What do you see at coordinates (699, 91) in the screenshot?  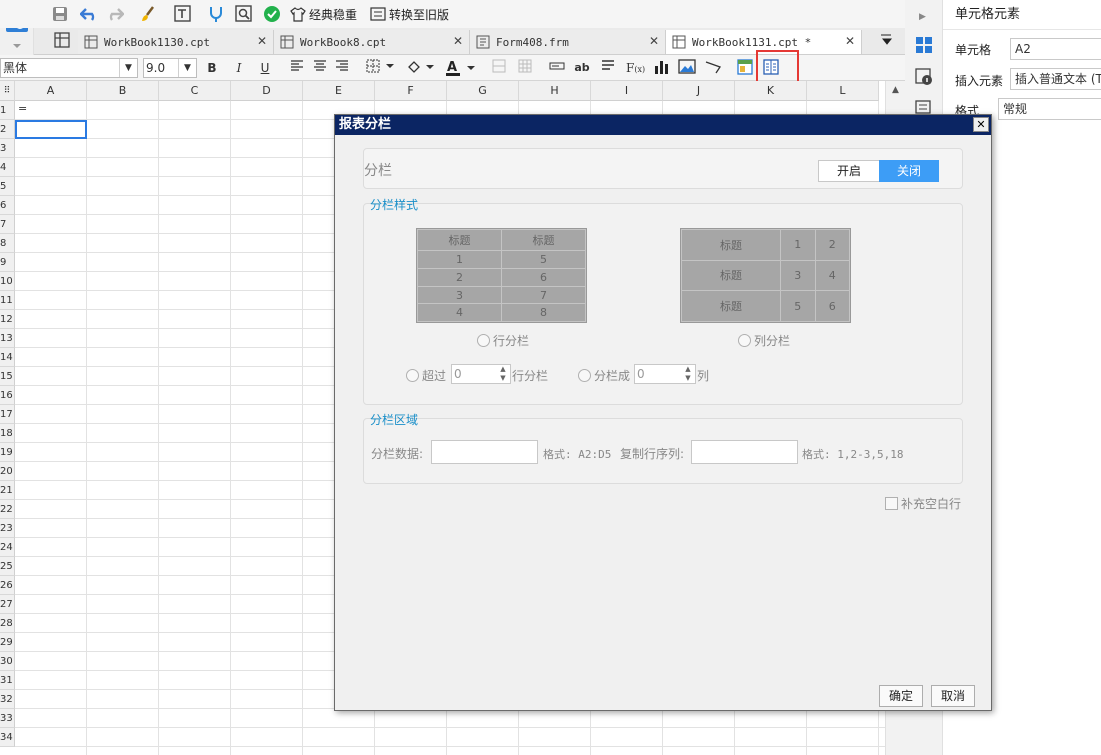 I see `column-header: J` at bounding box center [699, 91].